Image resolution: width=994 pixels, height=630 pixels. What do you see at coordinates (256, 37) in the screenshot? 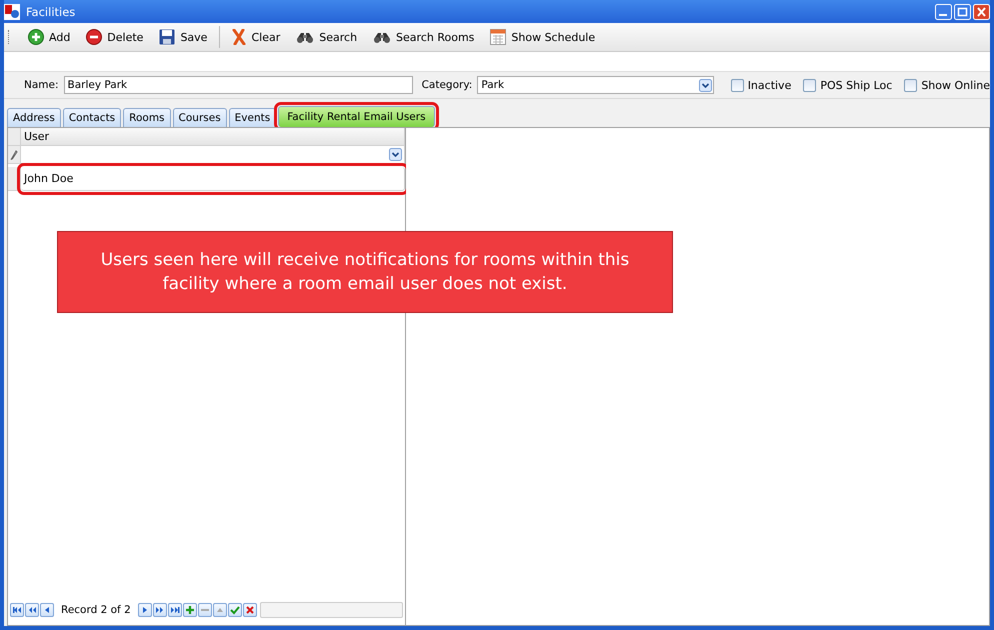
I see `toolbar-button: Clear` at bounding box center [256, 37].